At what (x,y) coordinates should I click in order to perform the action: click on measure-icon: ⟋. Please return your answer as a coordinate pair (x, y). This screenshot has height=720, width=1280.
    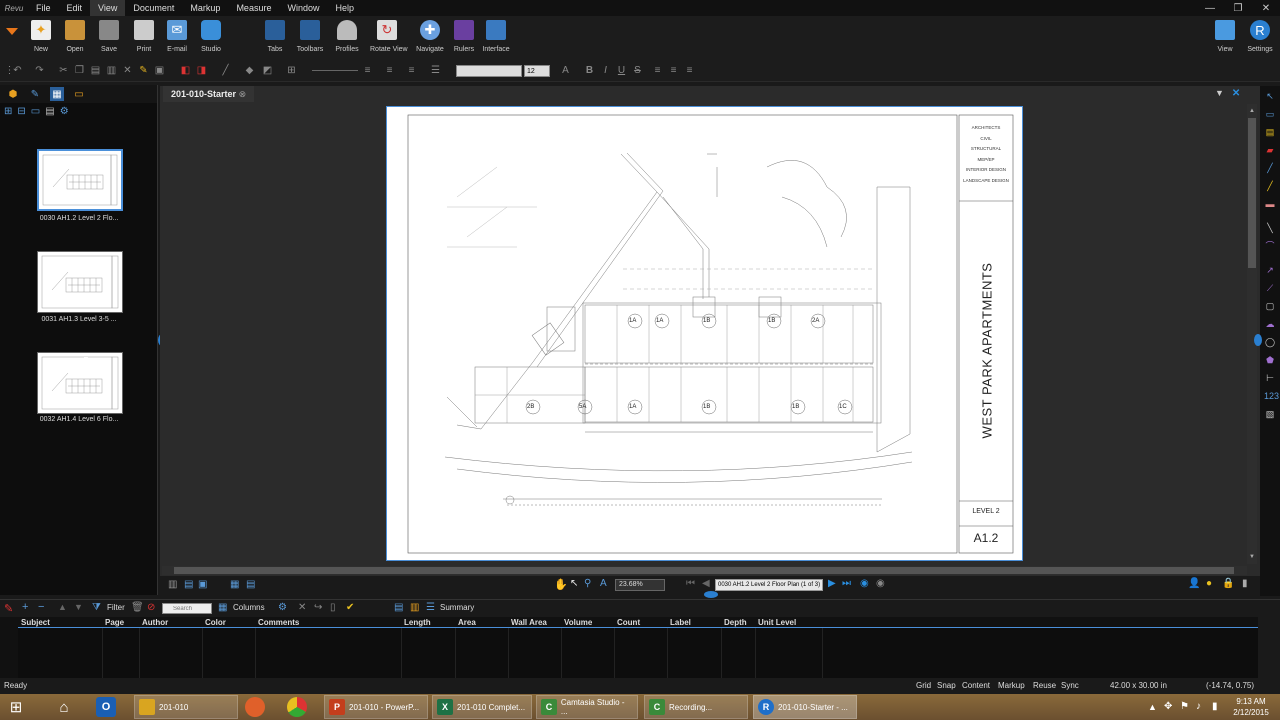
    Looking at the image, I should click on (1270, 288).